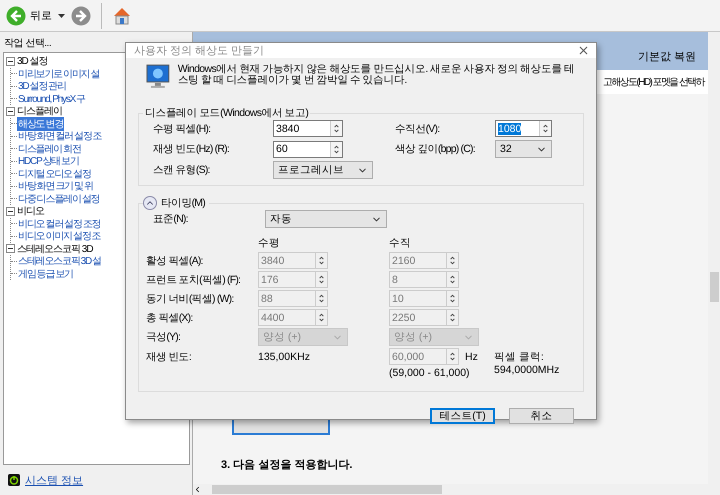 The image size is (720, 495). Describe the element at coordinates (32, 61) in the screenshot. I see `tree-item: 3D 설정` at that location.